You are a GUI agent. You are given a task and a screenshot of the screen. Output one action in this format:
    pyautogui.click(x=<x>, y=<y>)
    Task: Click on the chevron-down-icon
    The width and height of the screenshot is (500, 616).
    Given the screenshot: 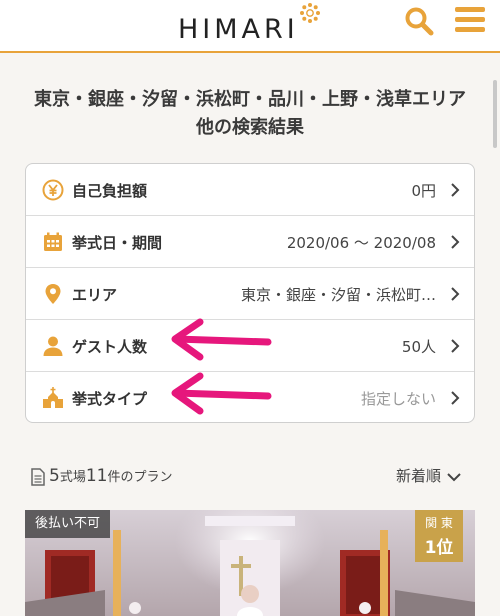 What is the action you would take?
    pyautogui.click(x=454, y=476)
    